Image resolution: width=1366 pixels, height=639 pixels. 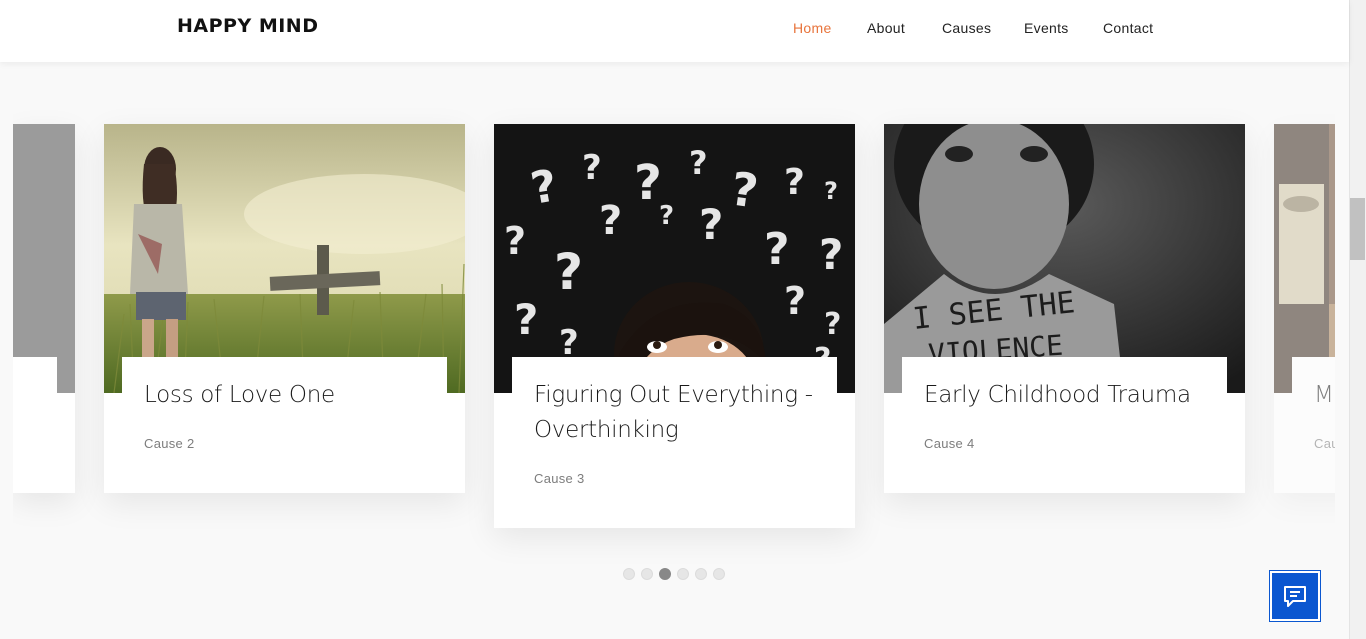 I want to click on chat-button, so click(x=1295, y=596).